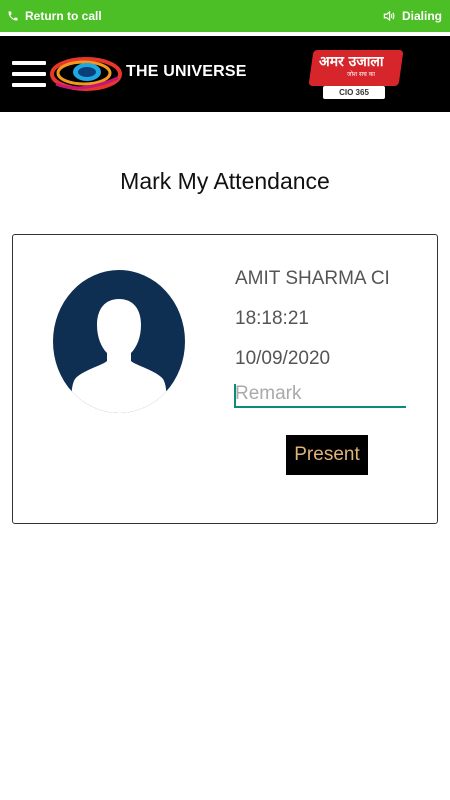 This screenshot has height=800, width=450. Describe the element at coordinates (361, 74) in the screenshot. I see `partner-tagline: जोश सच का` at that location.